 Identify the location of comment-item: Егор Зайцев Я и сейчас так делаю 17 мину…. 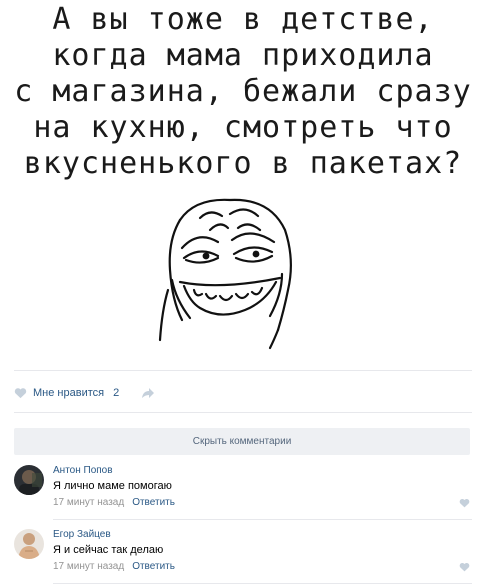
(243, 558).